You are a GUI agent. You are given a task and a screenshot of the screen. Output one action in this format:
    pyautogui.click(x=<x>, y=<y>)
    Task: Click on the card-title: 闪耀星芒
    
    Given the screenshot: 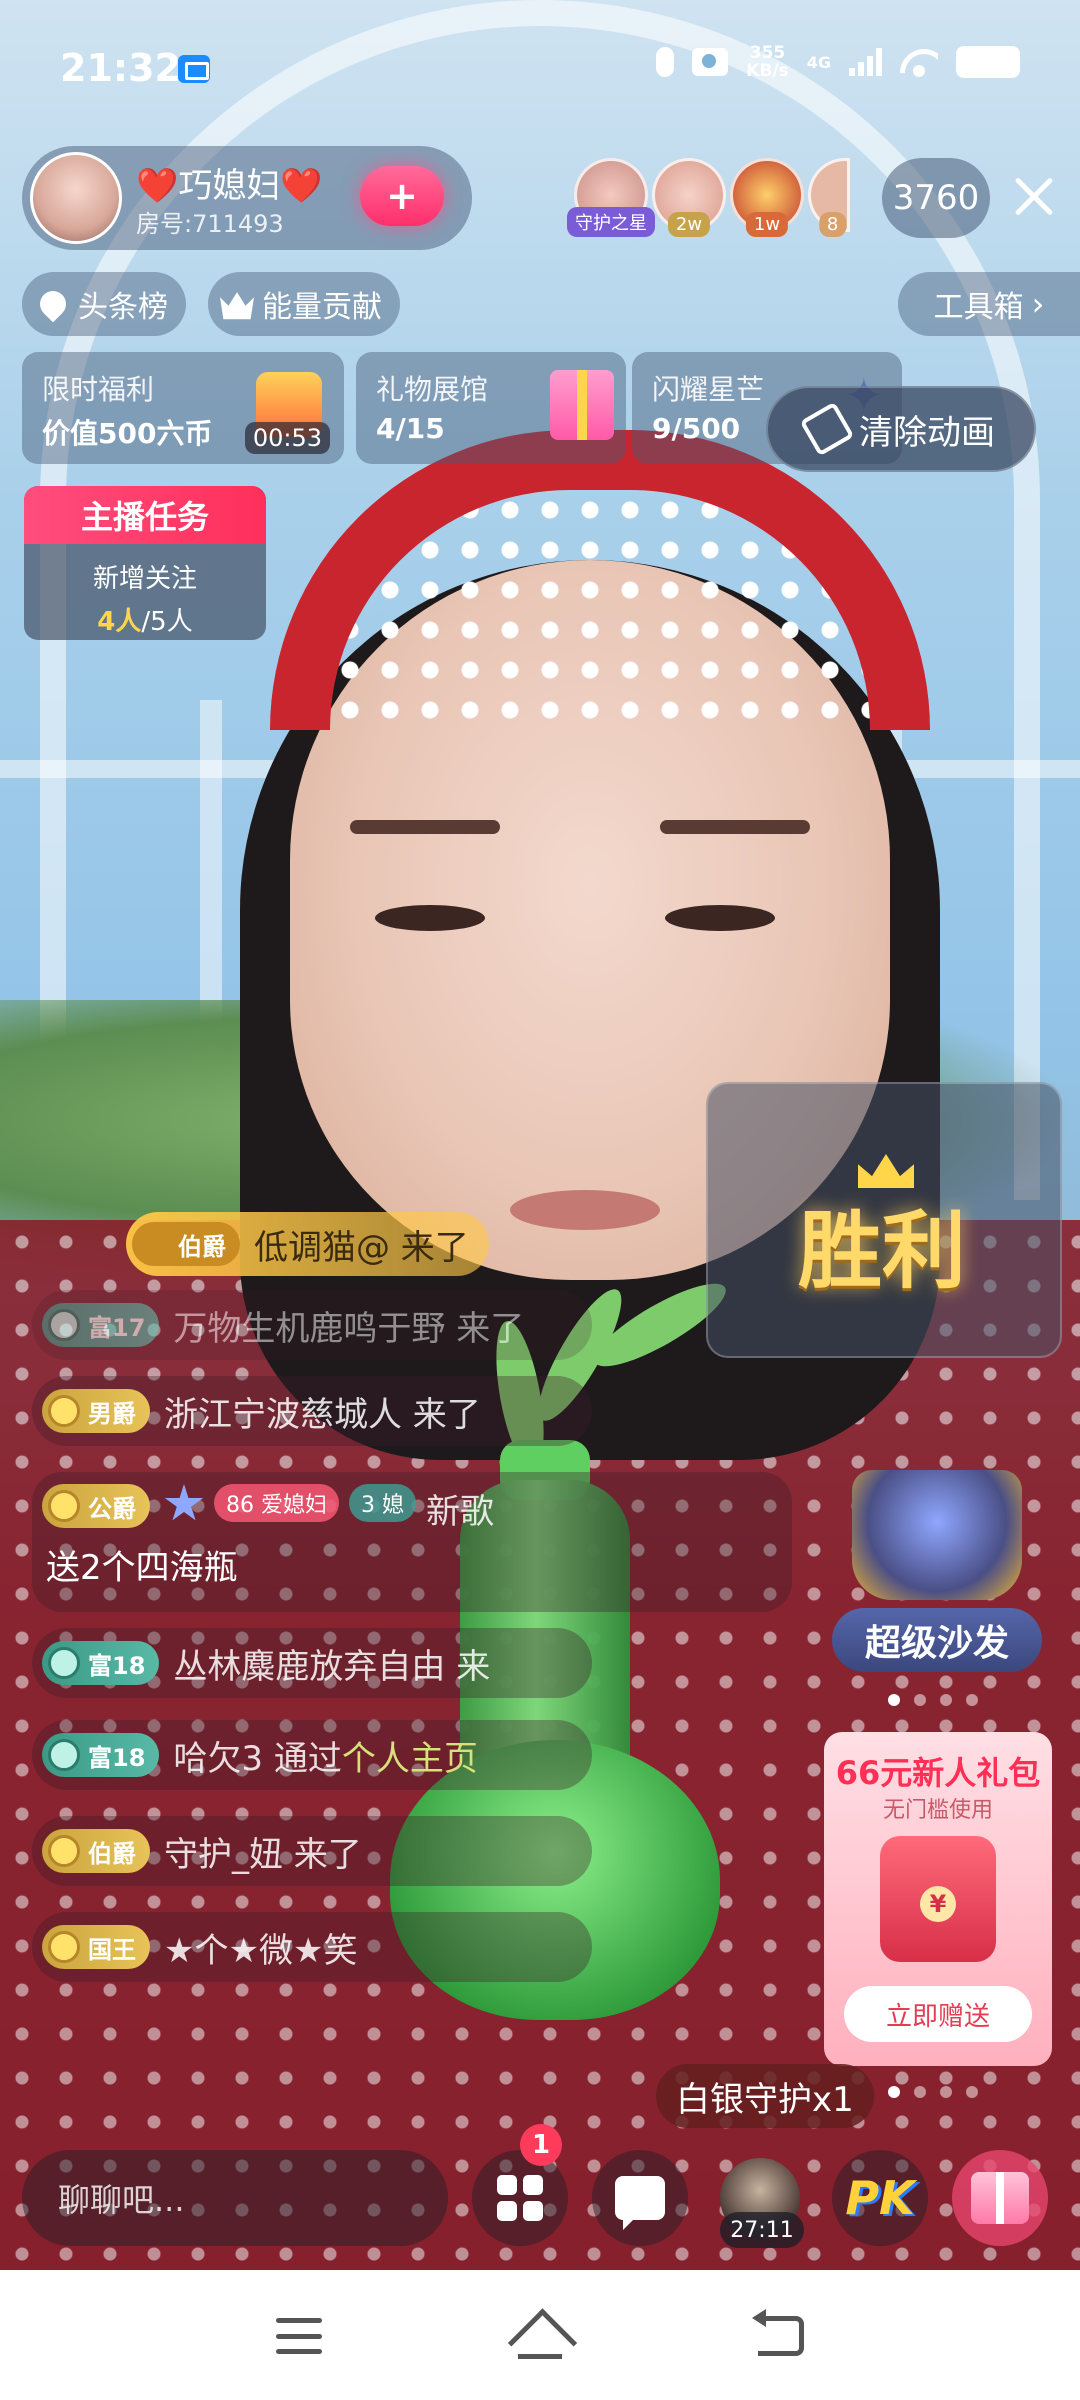 What is the action you would take?
    pyautogui.click(x=708, y=389)
    